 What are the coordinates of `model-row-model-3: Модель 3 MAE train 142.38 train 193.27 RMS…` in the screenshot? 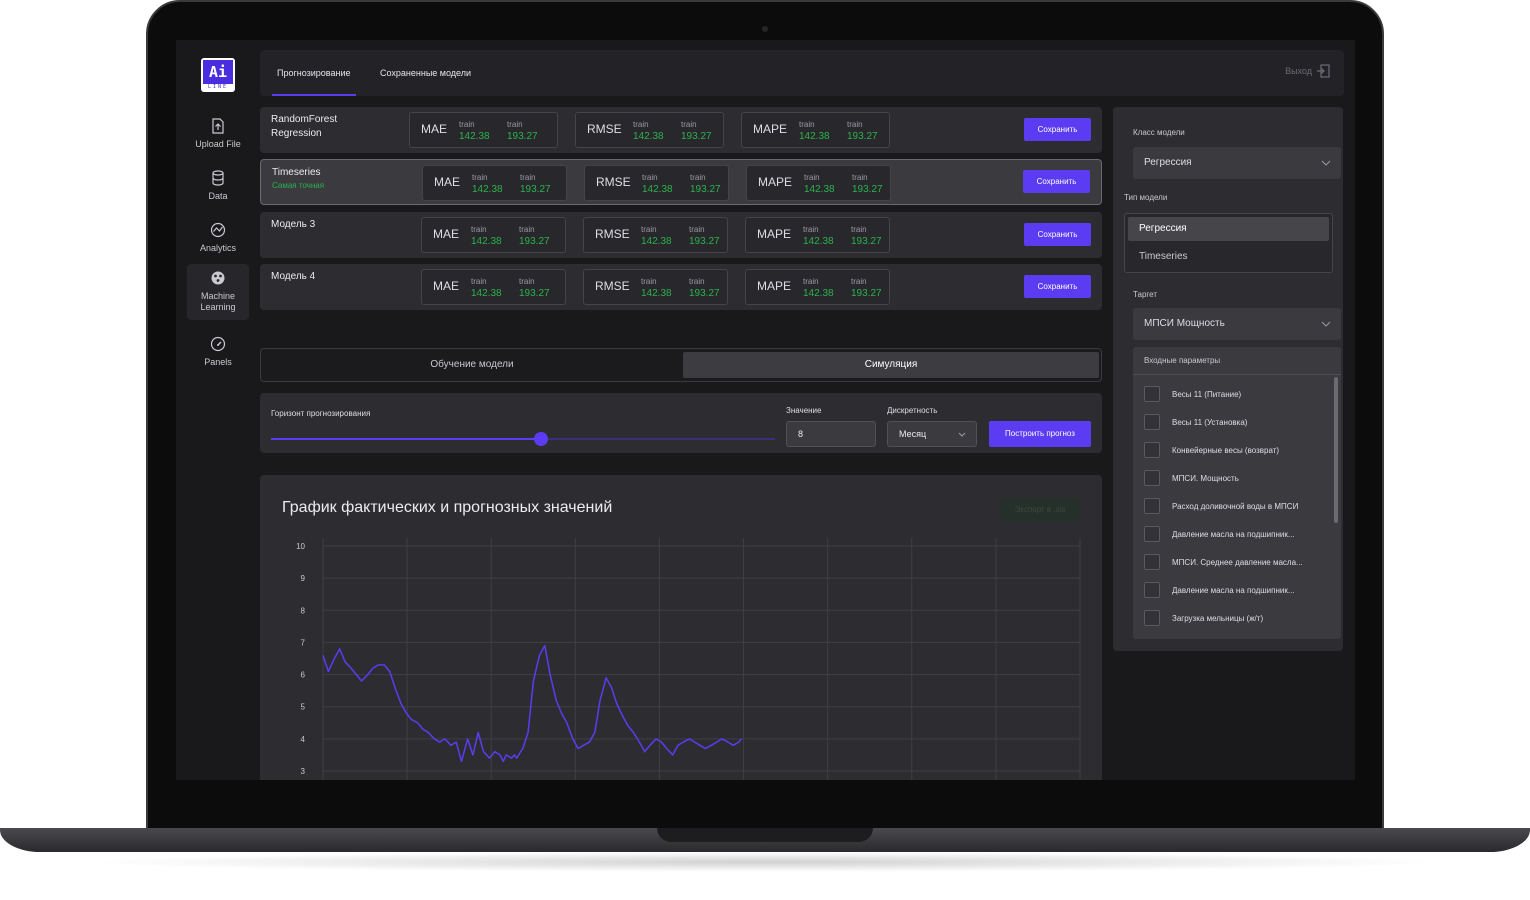 It's located at (681, 235).